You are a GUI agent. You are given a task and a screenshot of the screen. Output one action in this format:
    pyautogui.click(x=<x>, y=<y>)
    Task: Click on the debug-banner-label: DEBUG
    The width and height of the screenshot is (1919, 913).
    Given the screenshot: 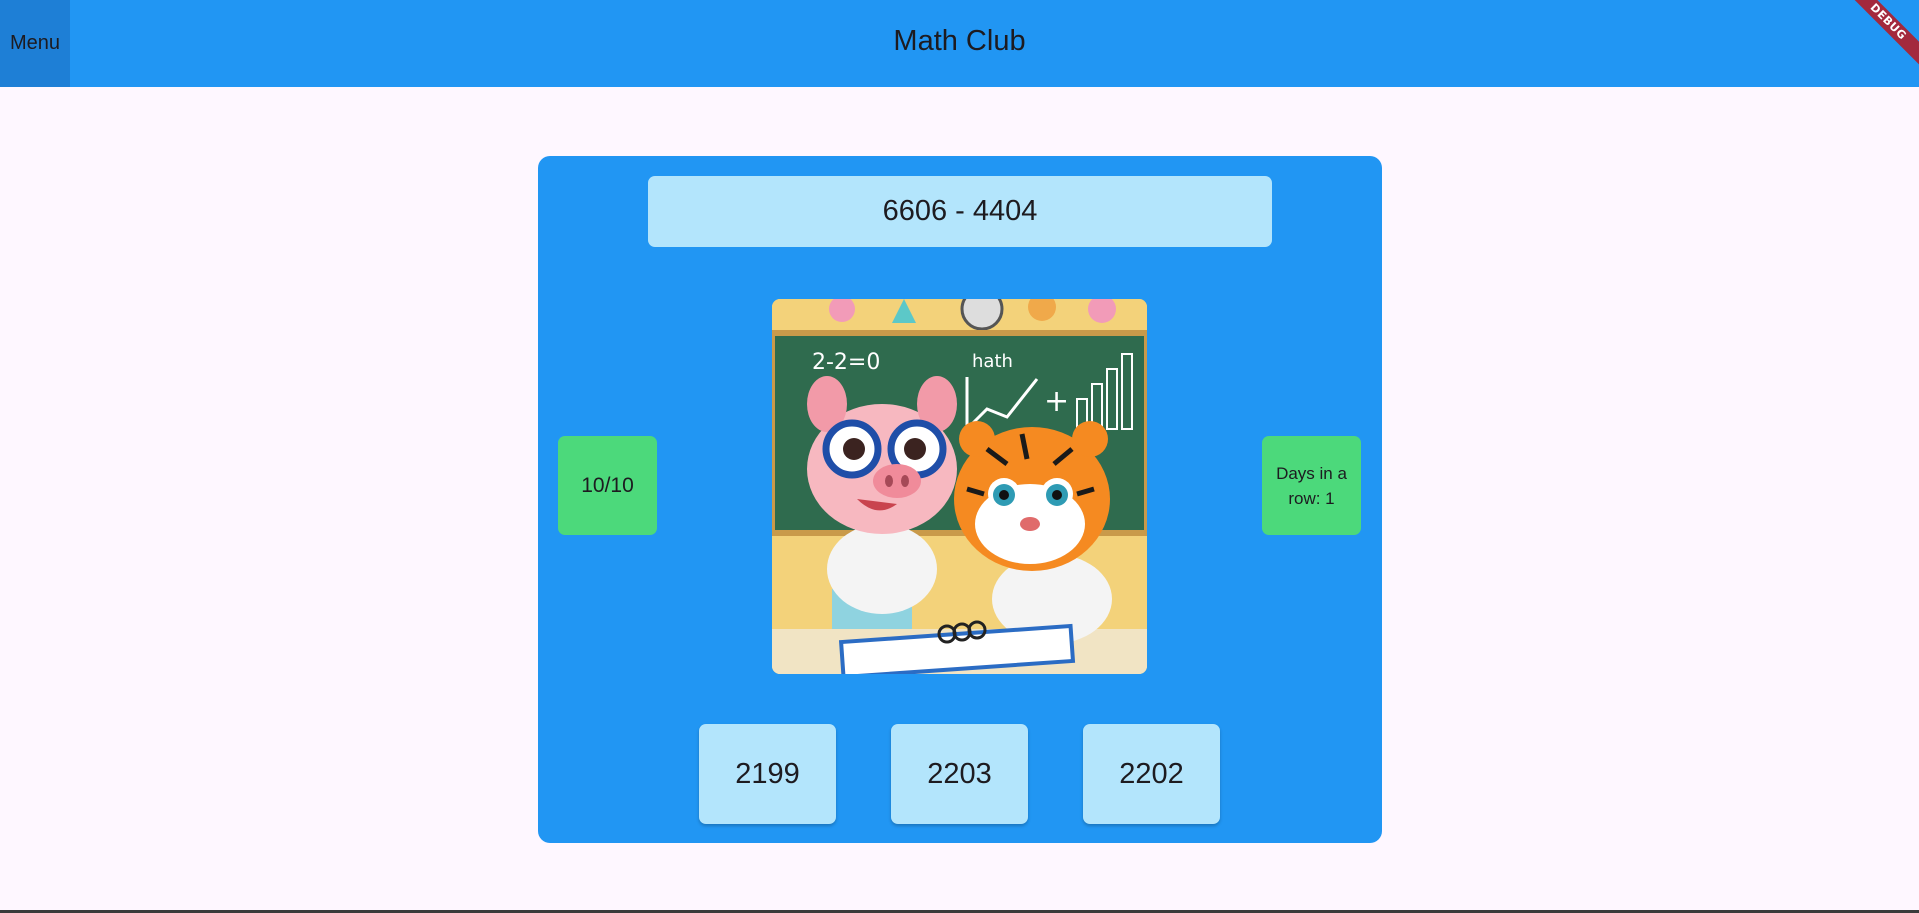 What is the action you would take?
    pyautogui.click(x=1879, y=37)
    